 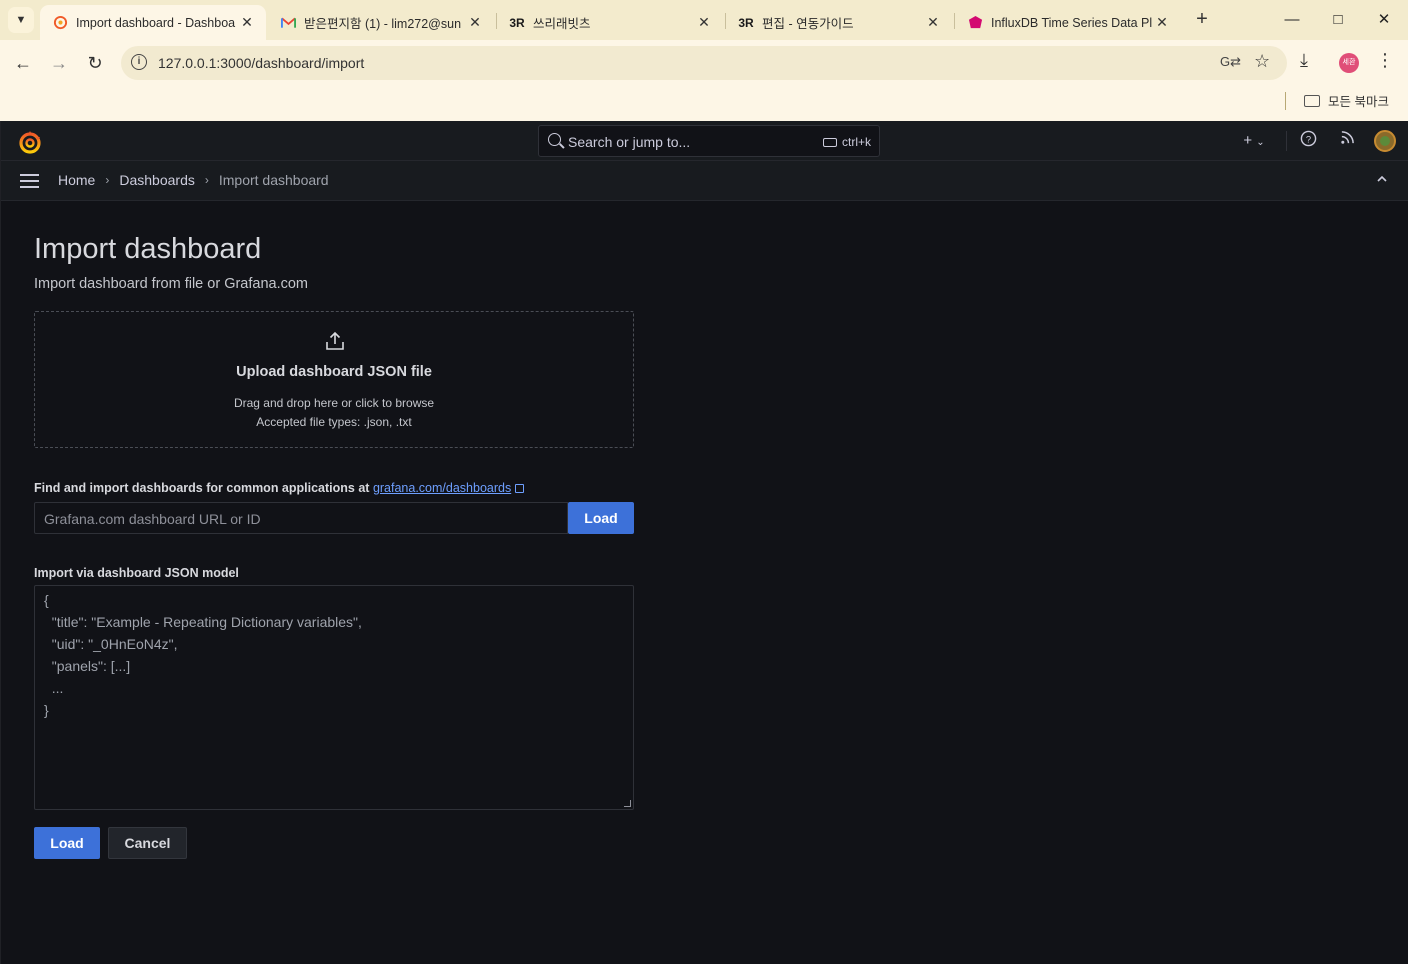 What do you see at coordinates (442, 488) in the screenshot?
I see `gcom-link: grafana.com/dashboards` at bounding box center [442, 488].